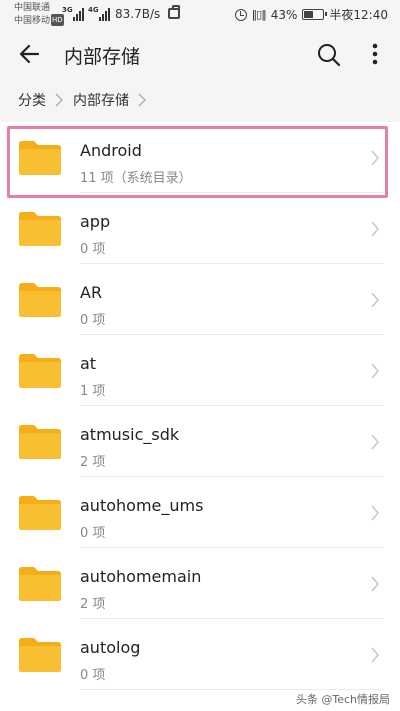  I want to click on folder-row-at: at 1 项, so click(200, 370).